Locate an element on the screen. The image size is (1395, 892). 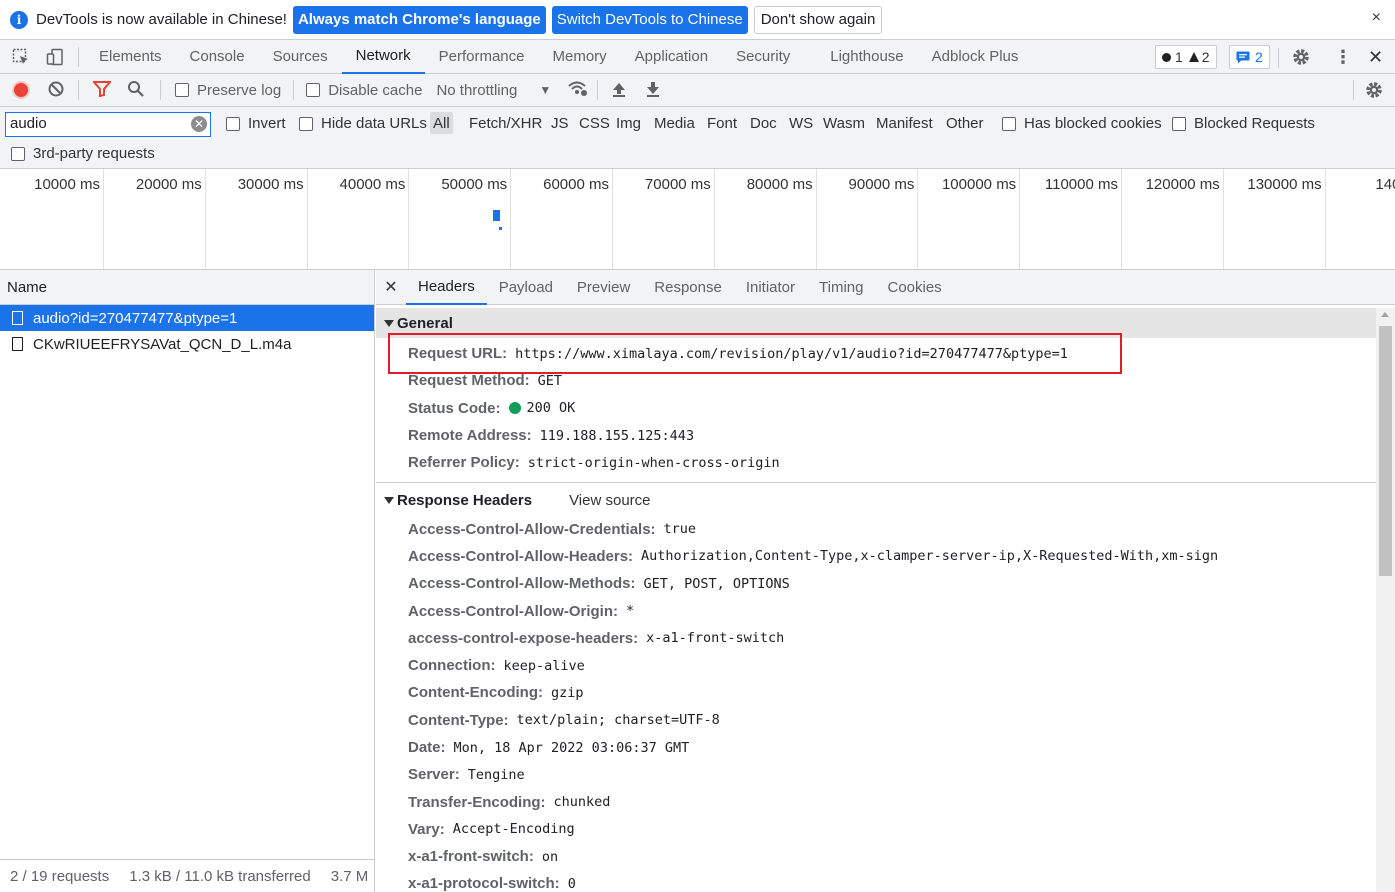
import-har-icon is located at coordinates (619, 90).